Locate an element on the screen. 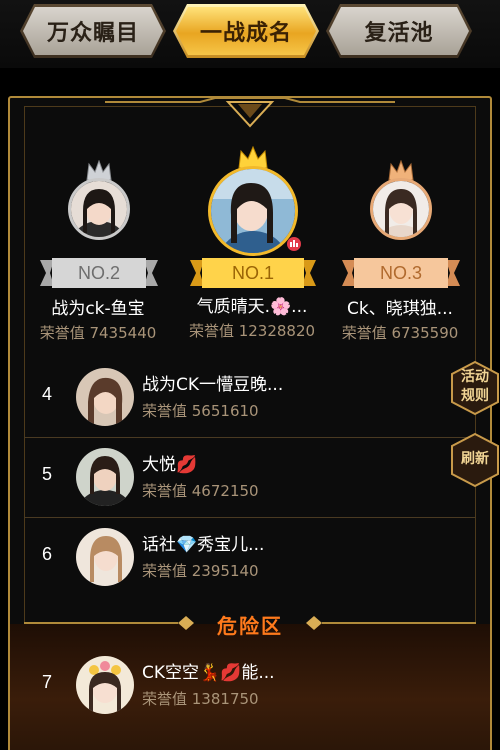  honor-score: 荣誉值 1381750 is located at coordinates (200, 699).